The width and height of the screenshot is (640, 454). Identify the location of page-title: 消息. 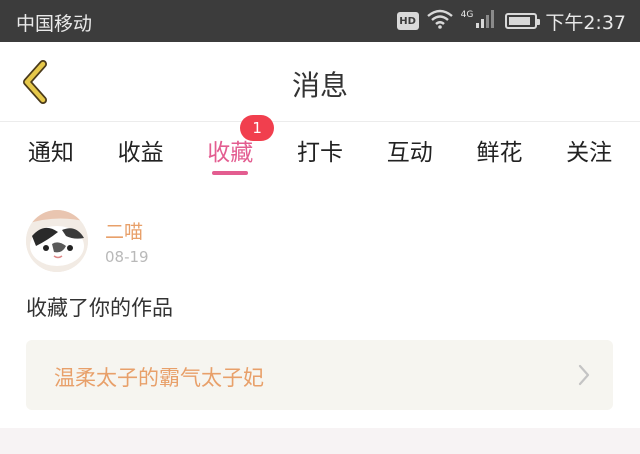
(319, 85).